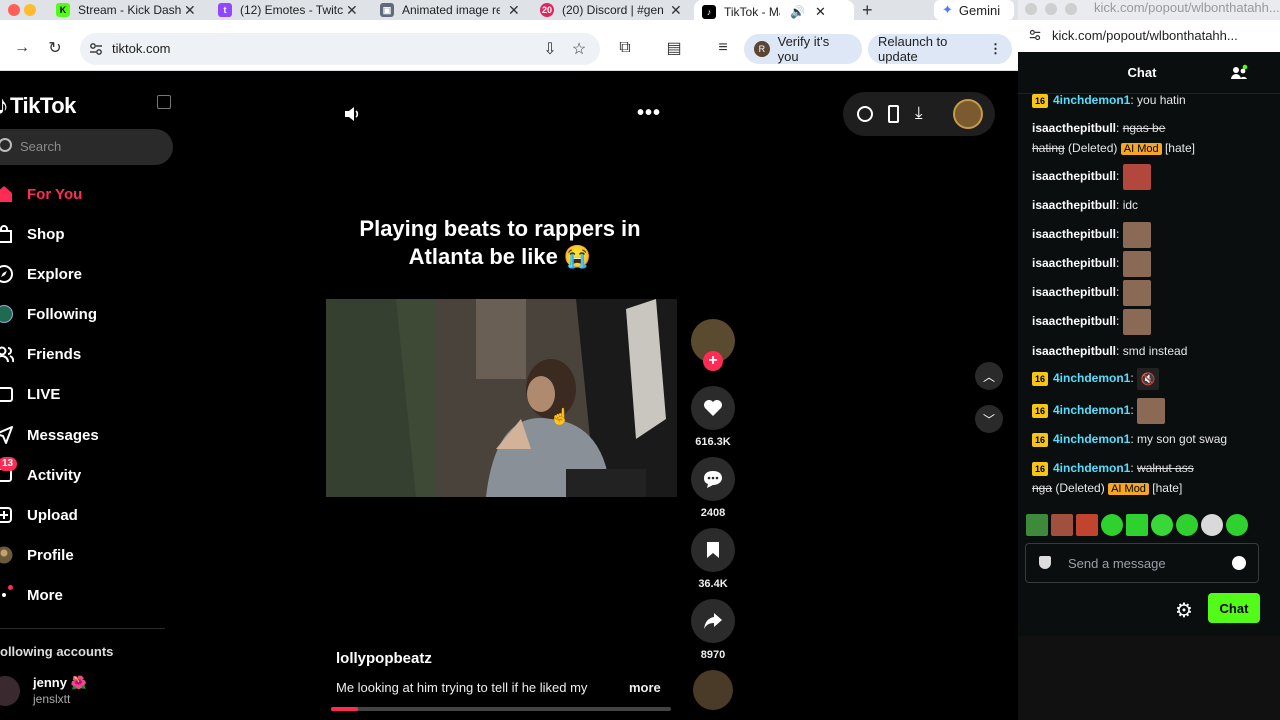  I want to click on sidebar-divider, so click(82, 628).